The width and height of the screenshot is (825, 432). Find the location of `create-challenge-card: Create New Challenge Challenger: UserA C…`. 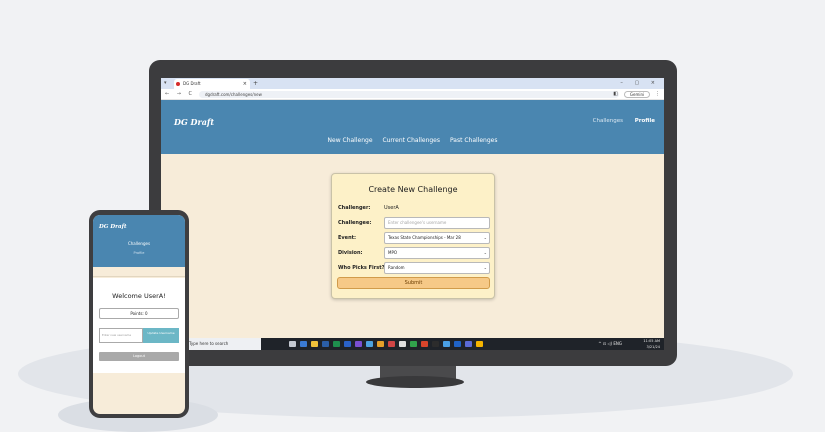

create-challenge-card: Create New Challenge Challenger: UserA C… is located at coordinates (413, 236).